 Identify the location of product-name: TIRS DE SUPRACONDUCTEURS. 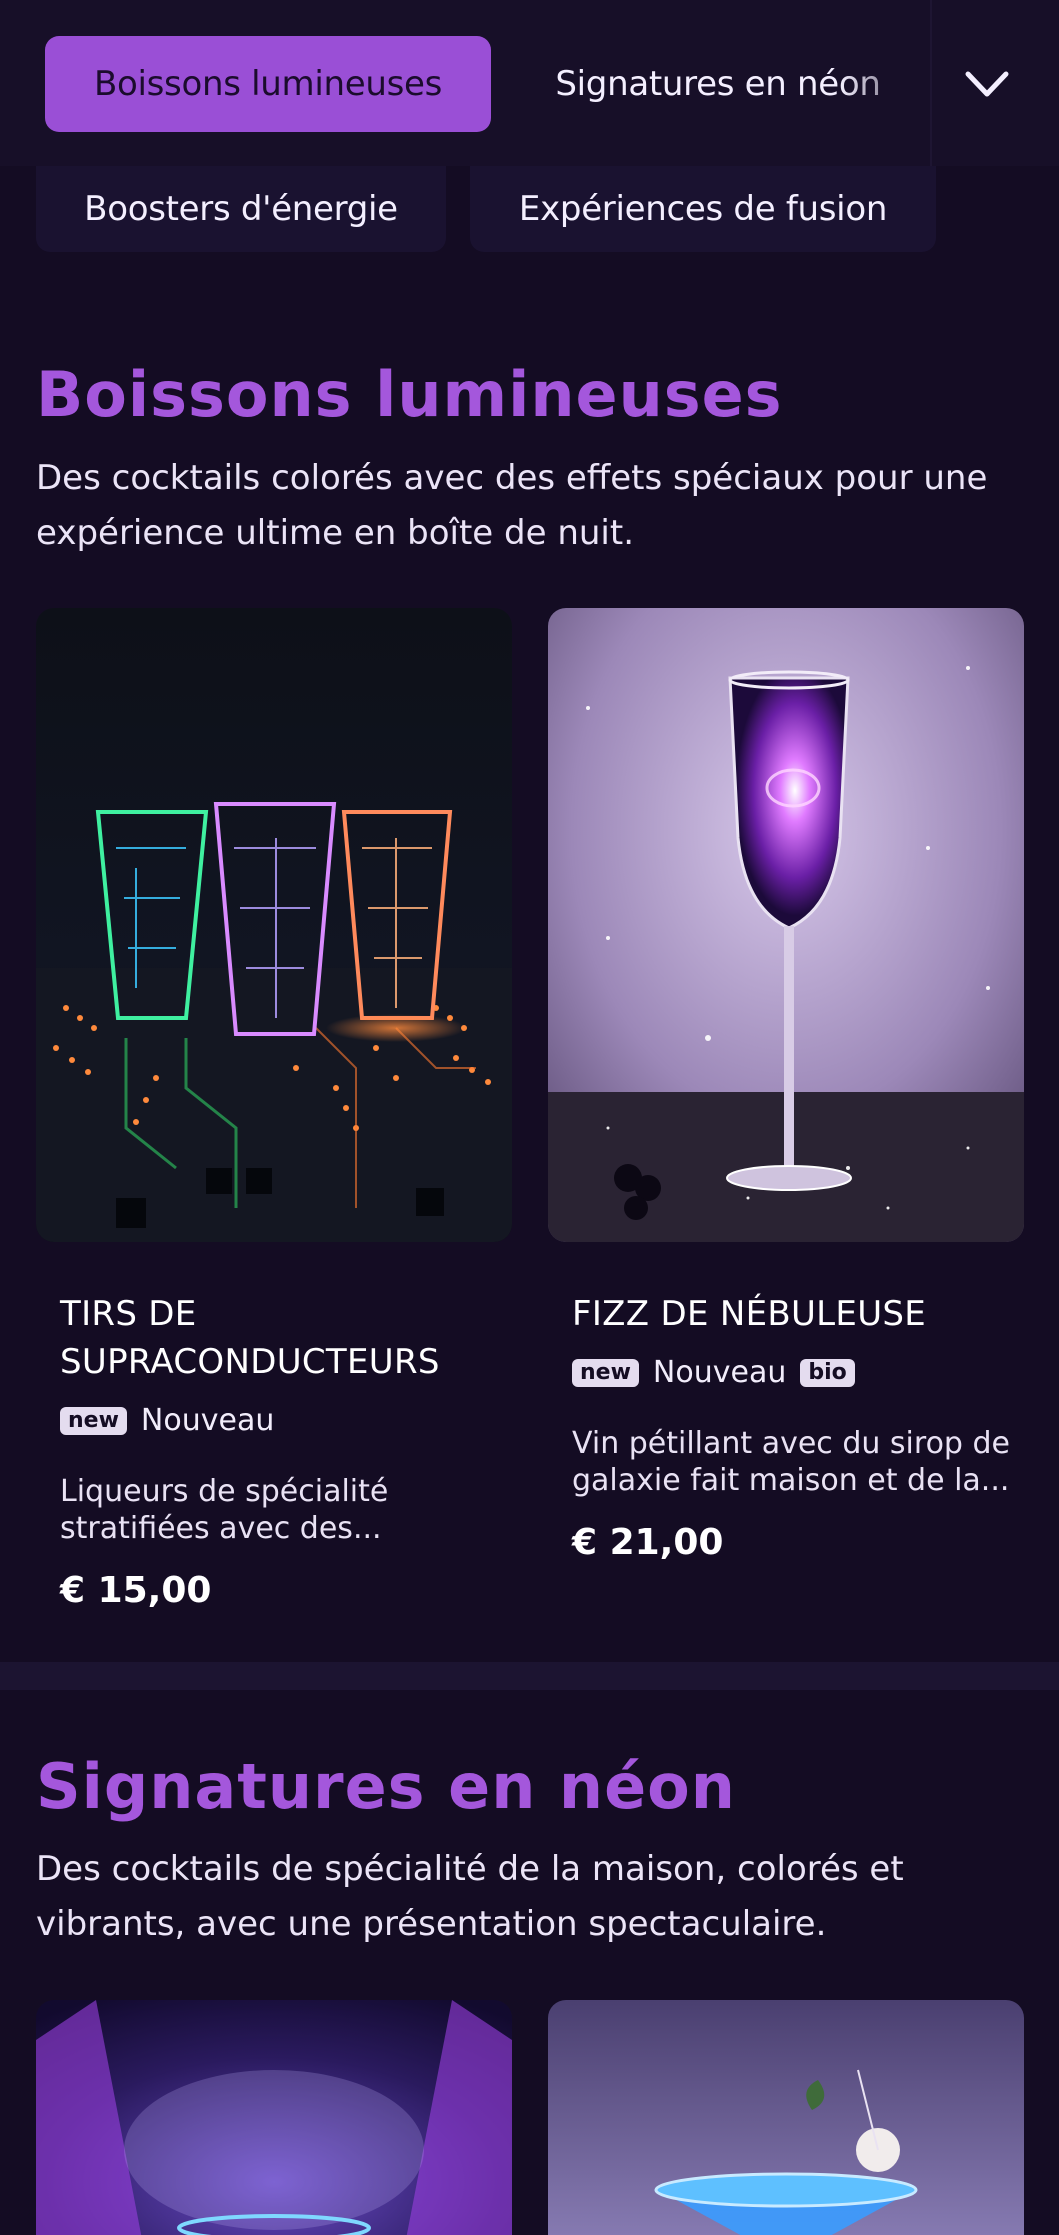
(250, 1338).